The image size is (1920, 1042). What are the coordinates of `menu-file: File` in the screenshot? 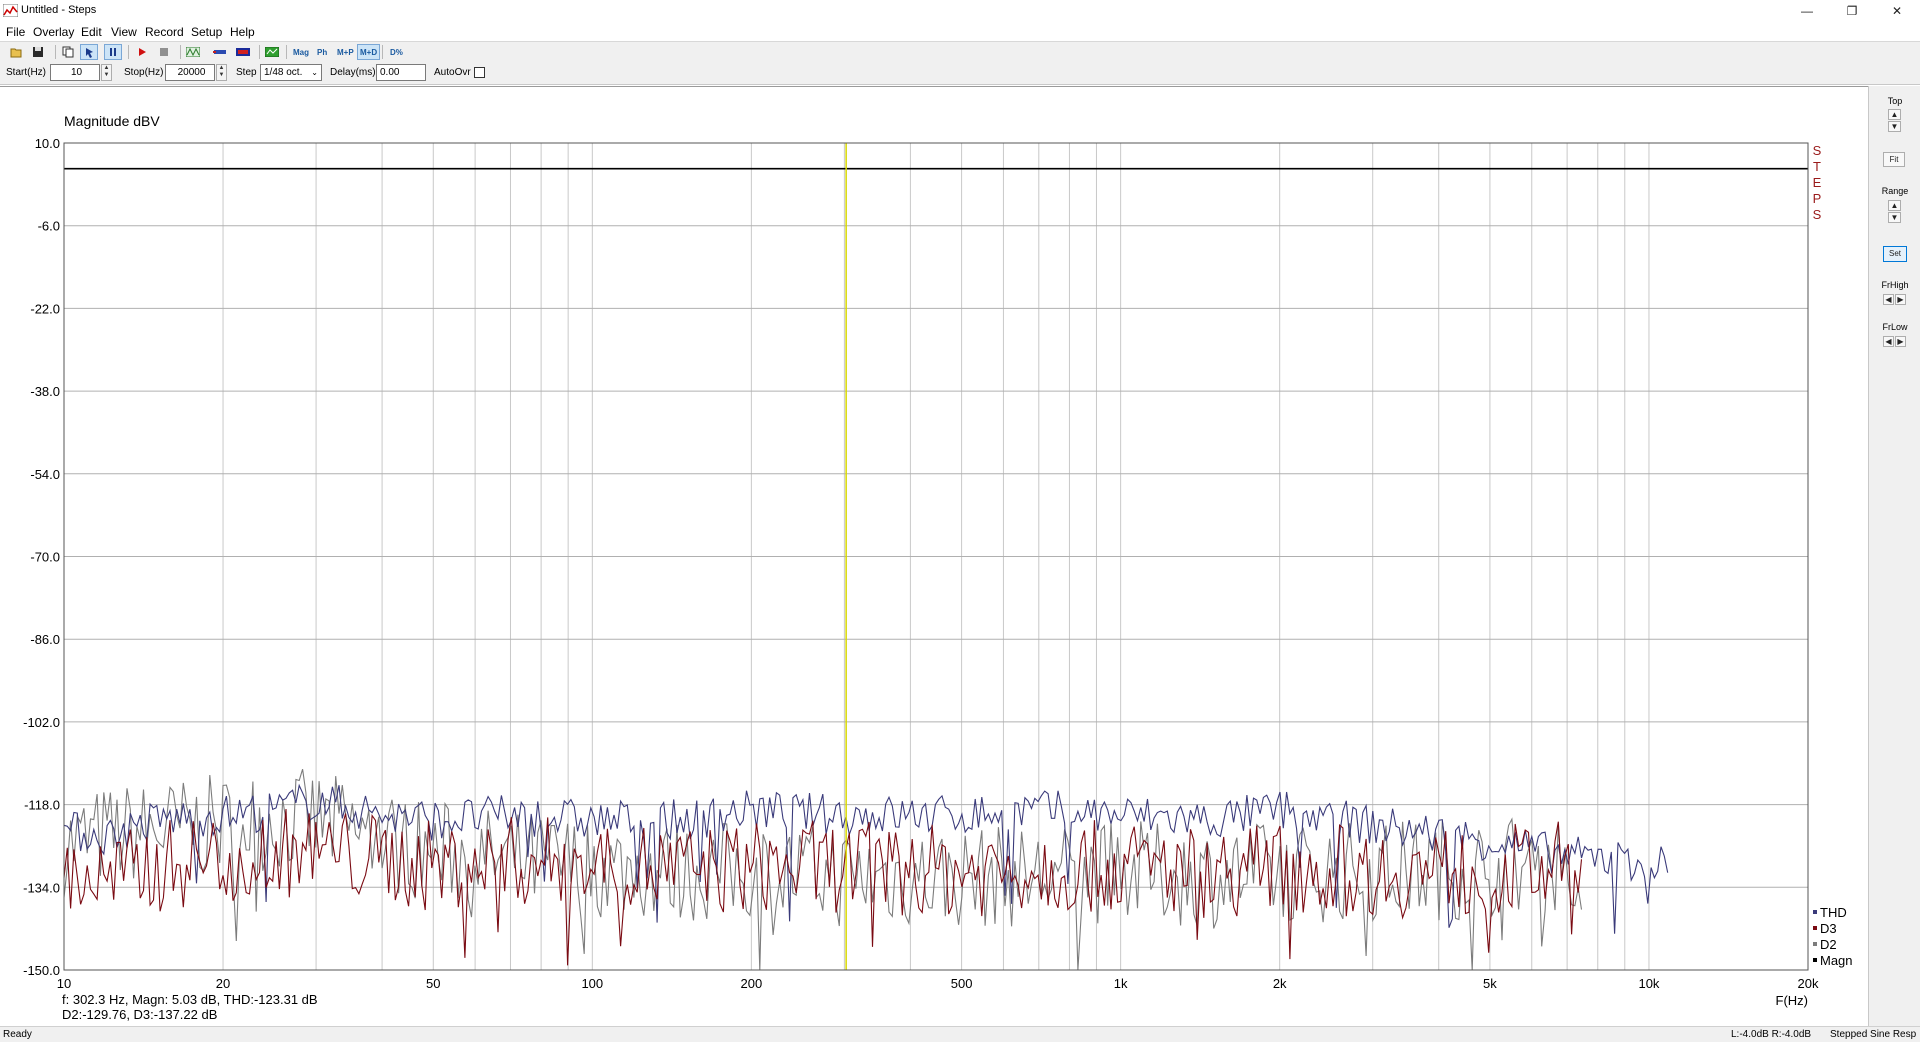 It's located at (15, 32).